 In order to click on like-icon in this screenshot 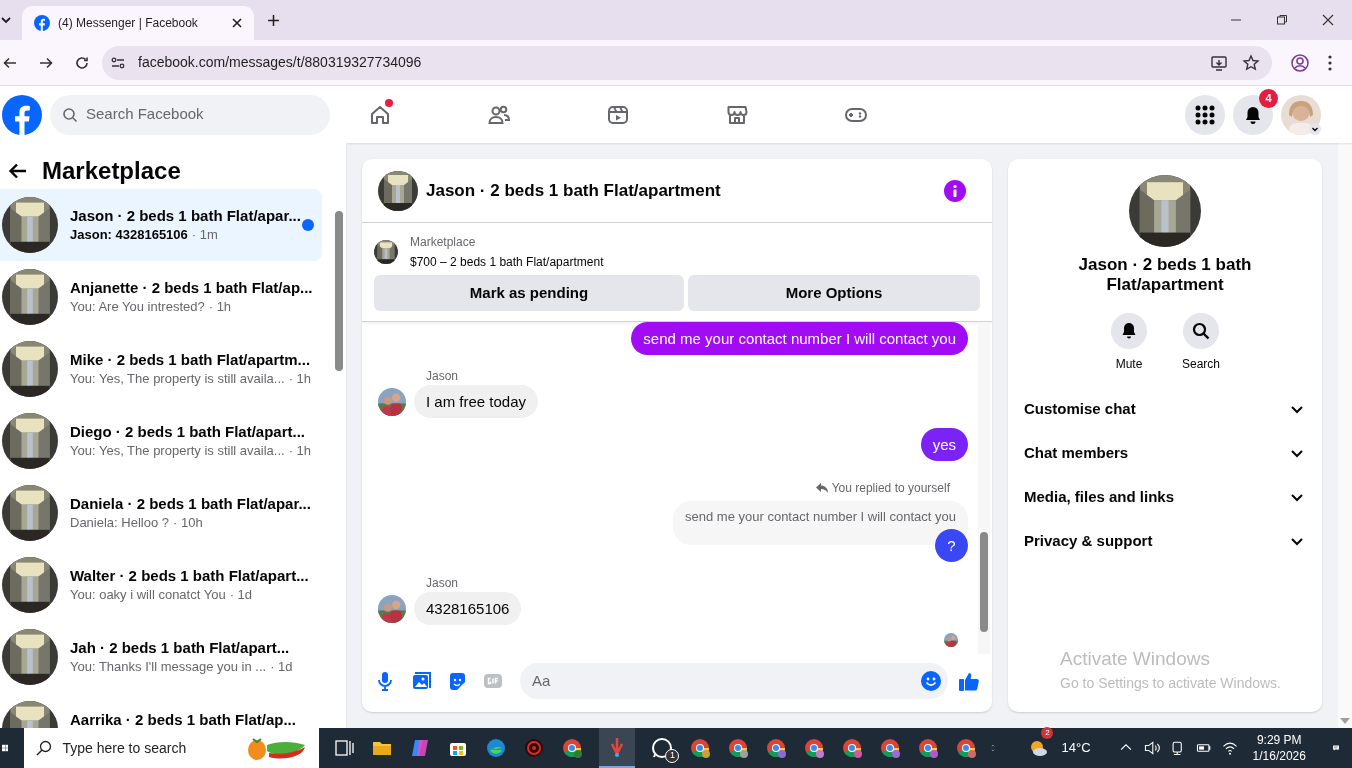, I will do `click(969, 681)`.